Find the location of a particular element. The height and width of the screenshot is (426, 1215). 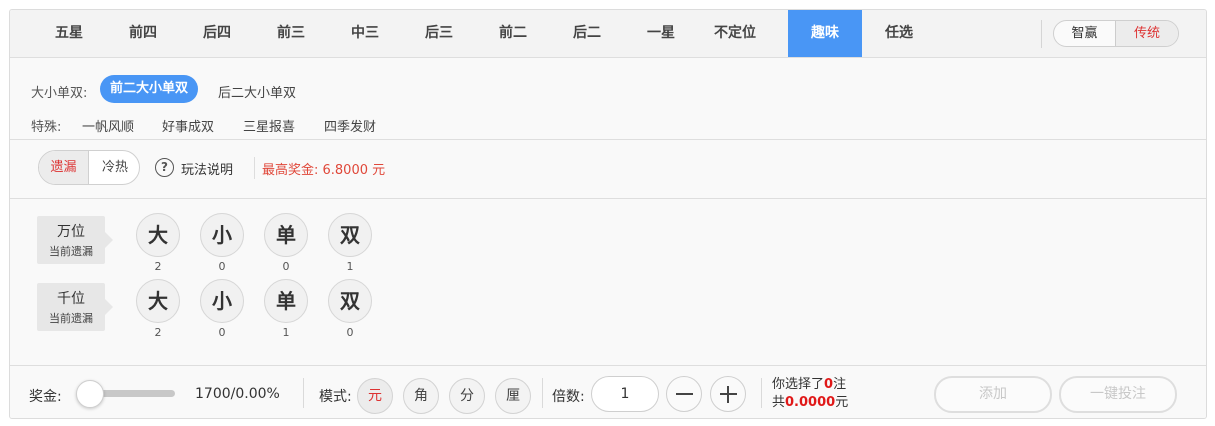

position-label-qian: 千位 当前遗漏 is located at coordinates (75, 307).